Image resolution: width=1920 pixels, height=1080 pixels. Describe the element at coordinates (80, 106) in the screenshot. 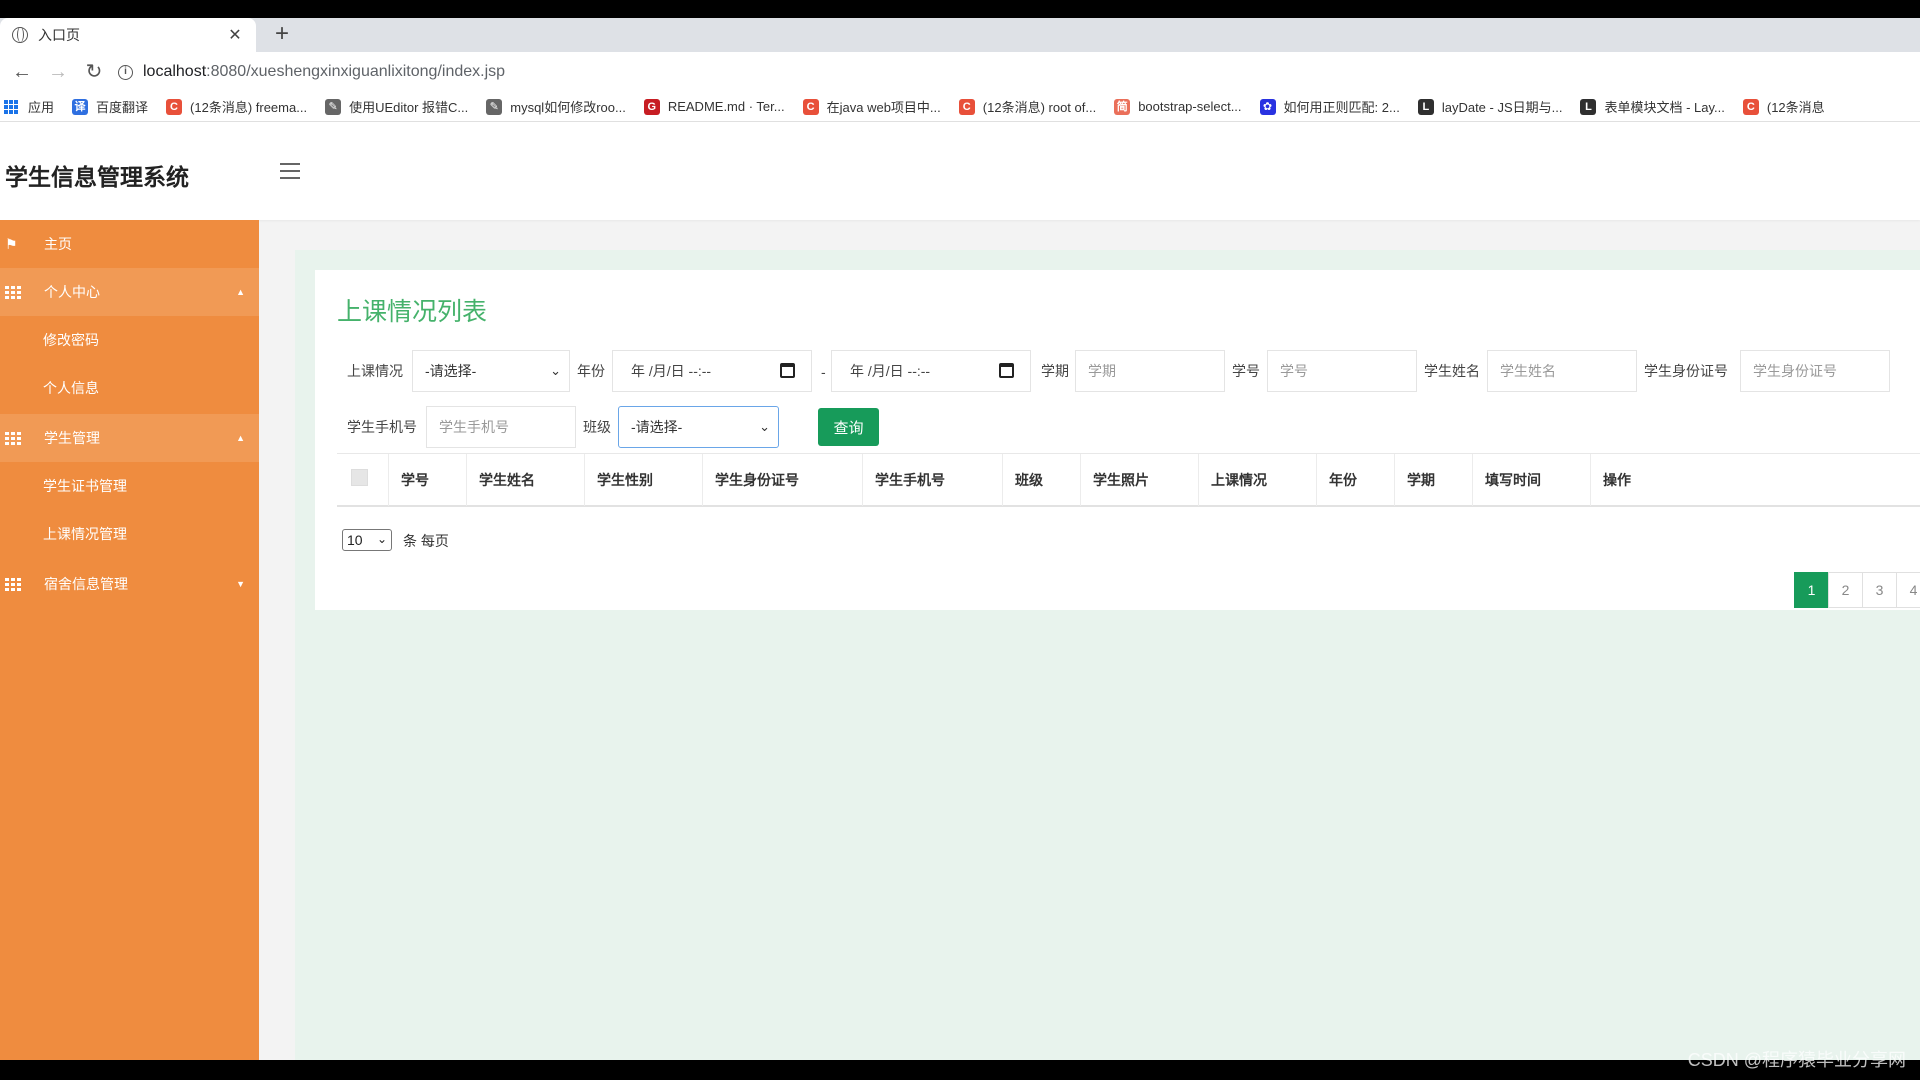

I see `translate-icon: 译` at that location.